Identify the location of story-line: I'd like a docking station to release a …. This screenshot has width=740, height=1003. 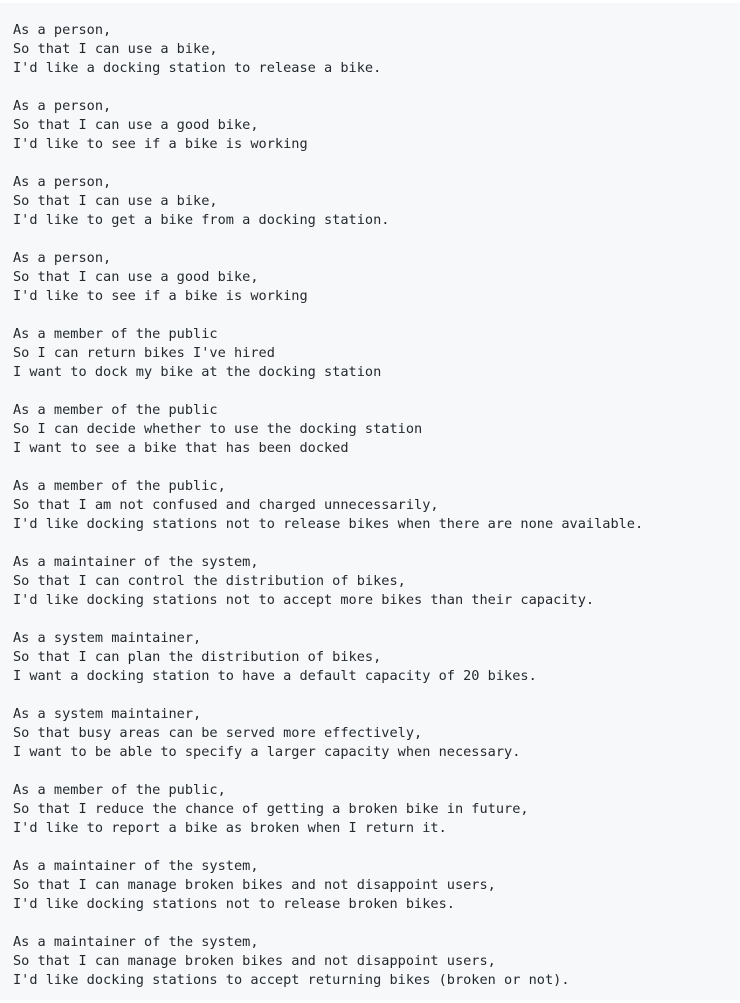
(197, 68).